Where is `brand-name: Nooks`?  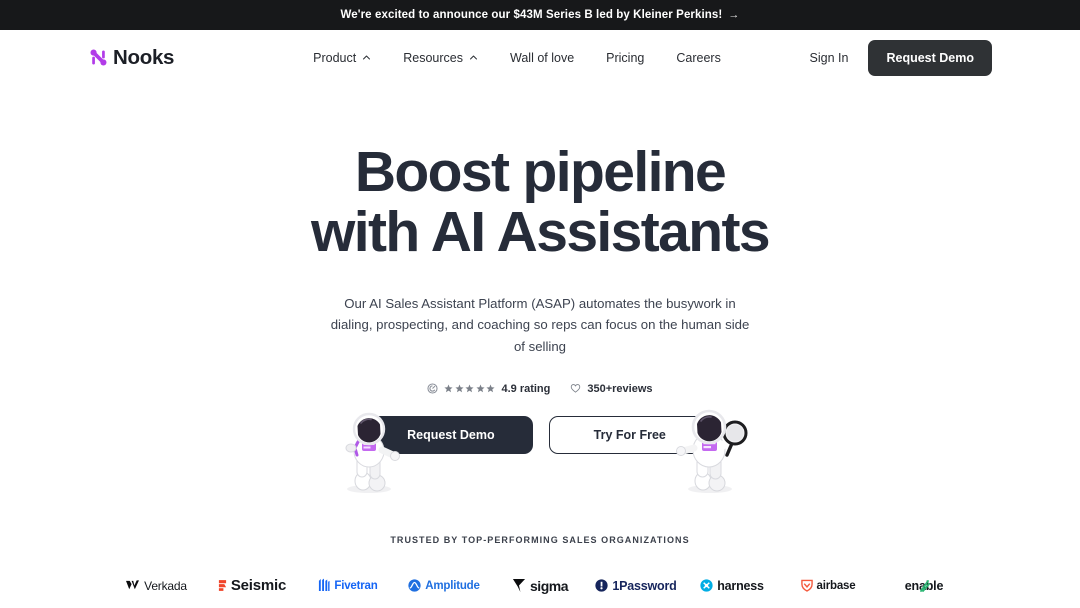 brand-name: Nooks is located at coordinates (144, 57).